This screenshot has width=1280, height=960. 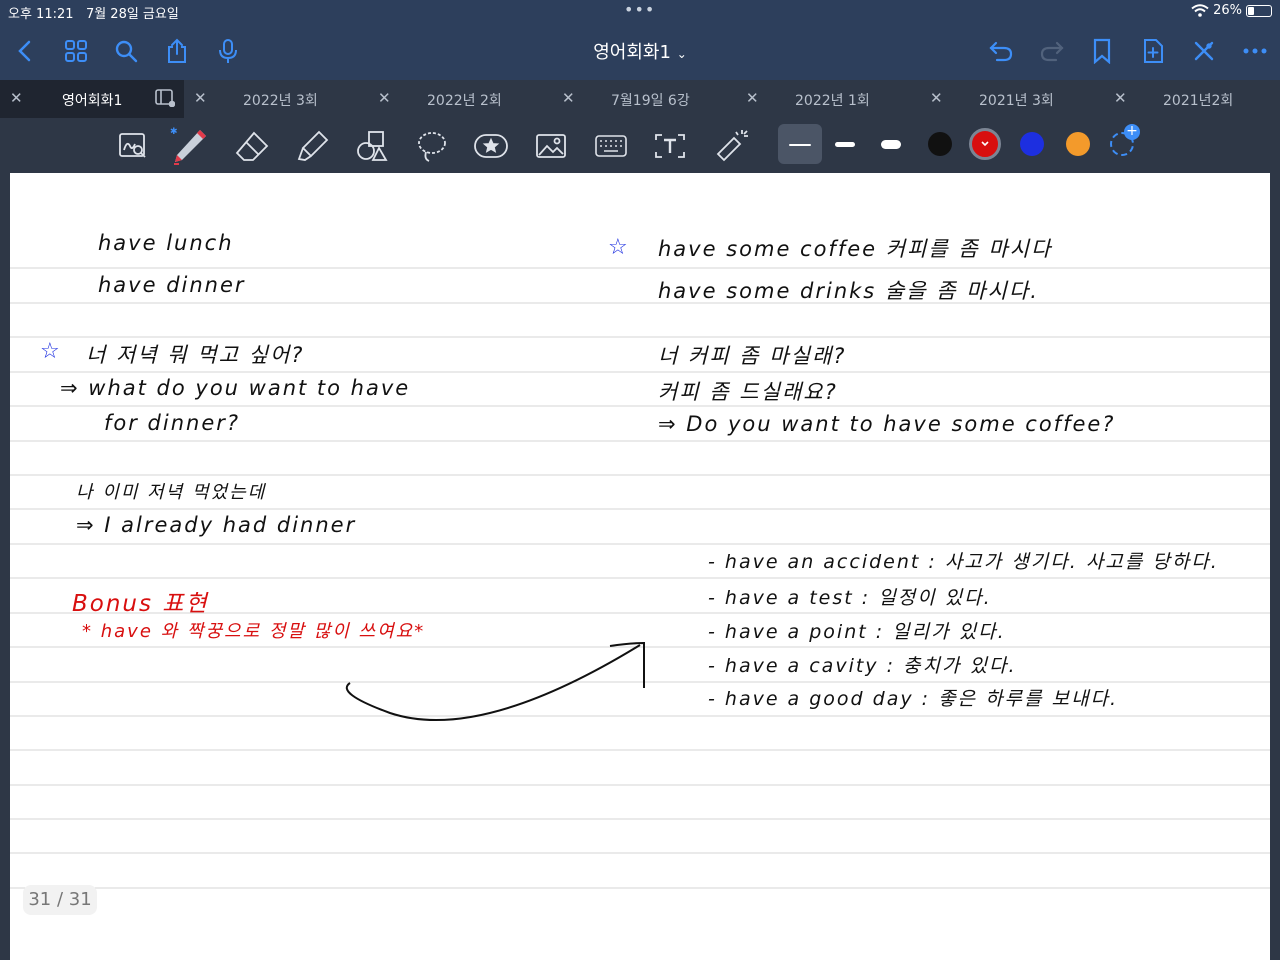 I want to click on note-answer-kr: 나 이미 저녁 먹었는데, so click(x=171, y=492).